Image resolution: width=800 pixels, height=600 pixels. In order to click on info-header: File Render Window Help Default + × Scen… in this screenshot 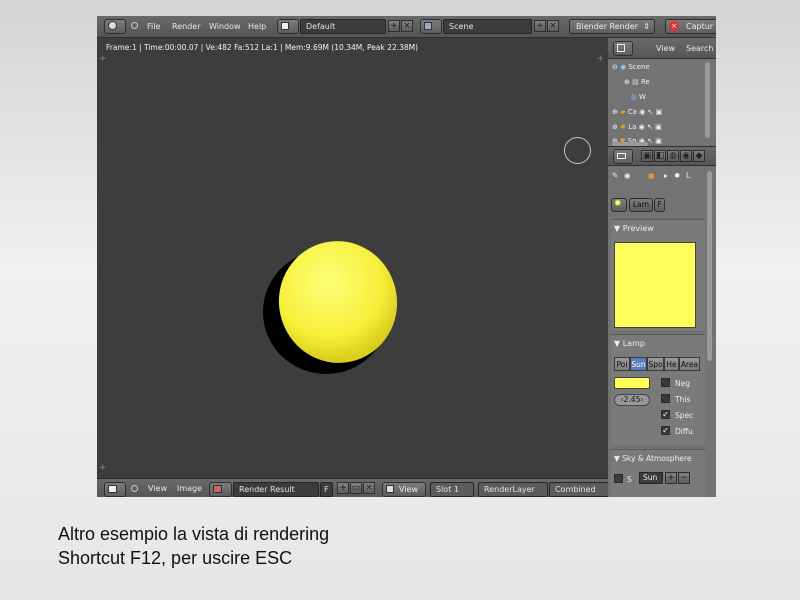, I will do `click(406, 27)`.